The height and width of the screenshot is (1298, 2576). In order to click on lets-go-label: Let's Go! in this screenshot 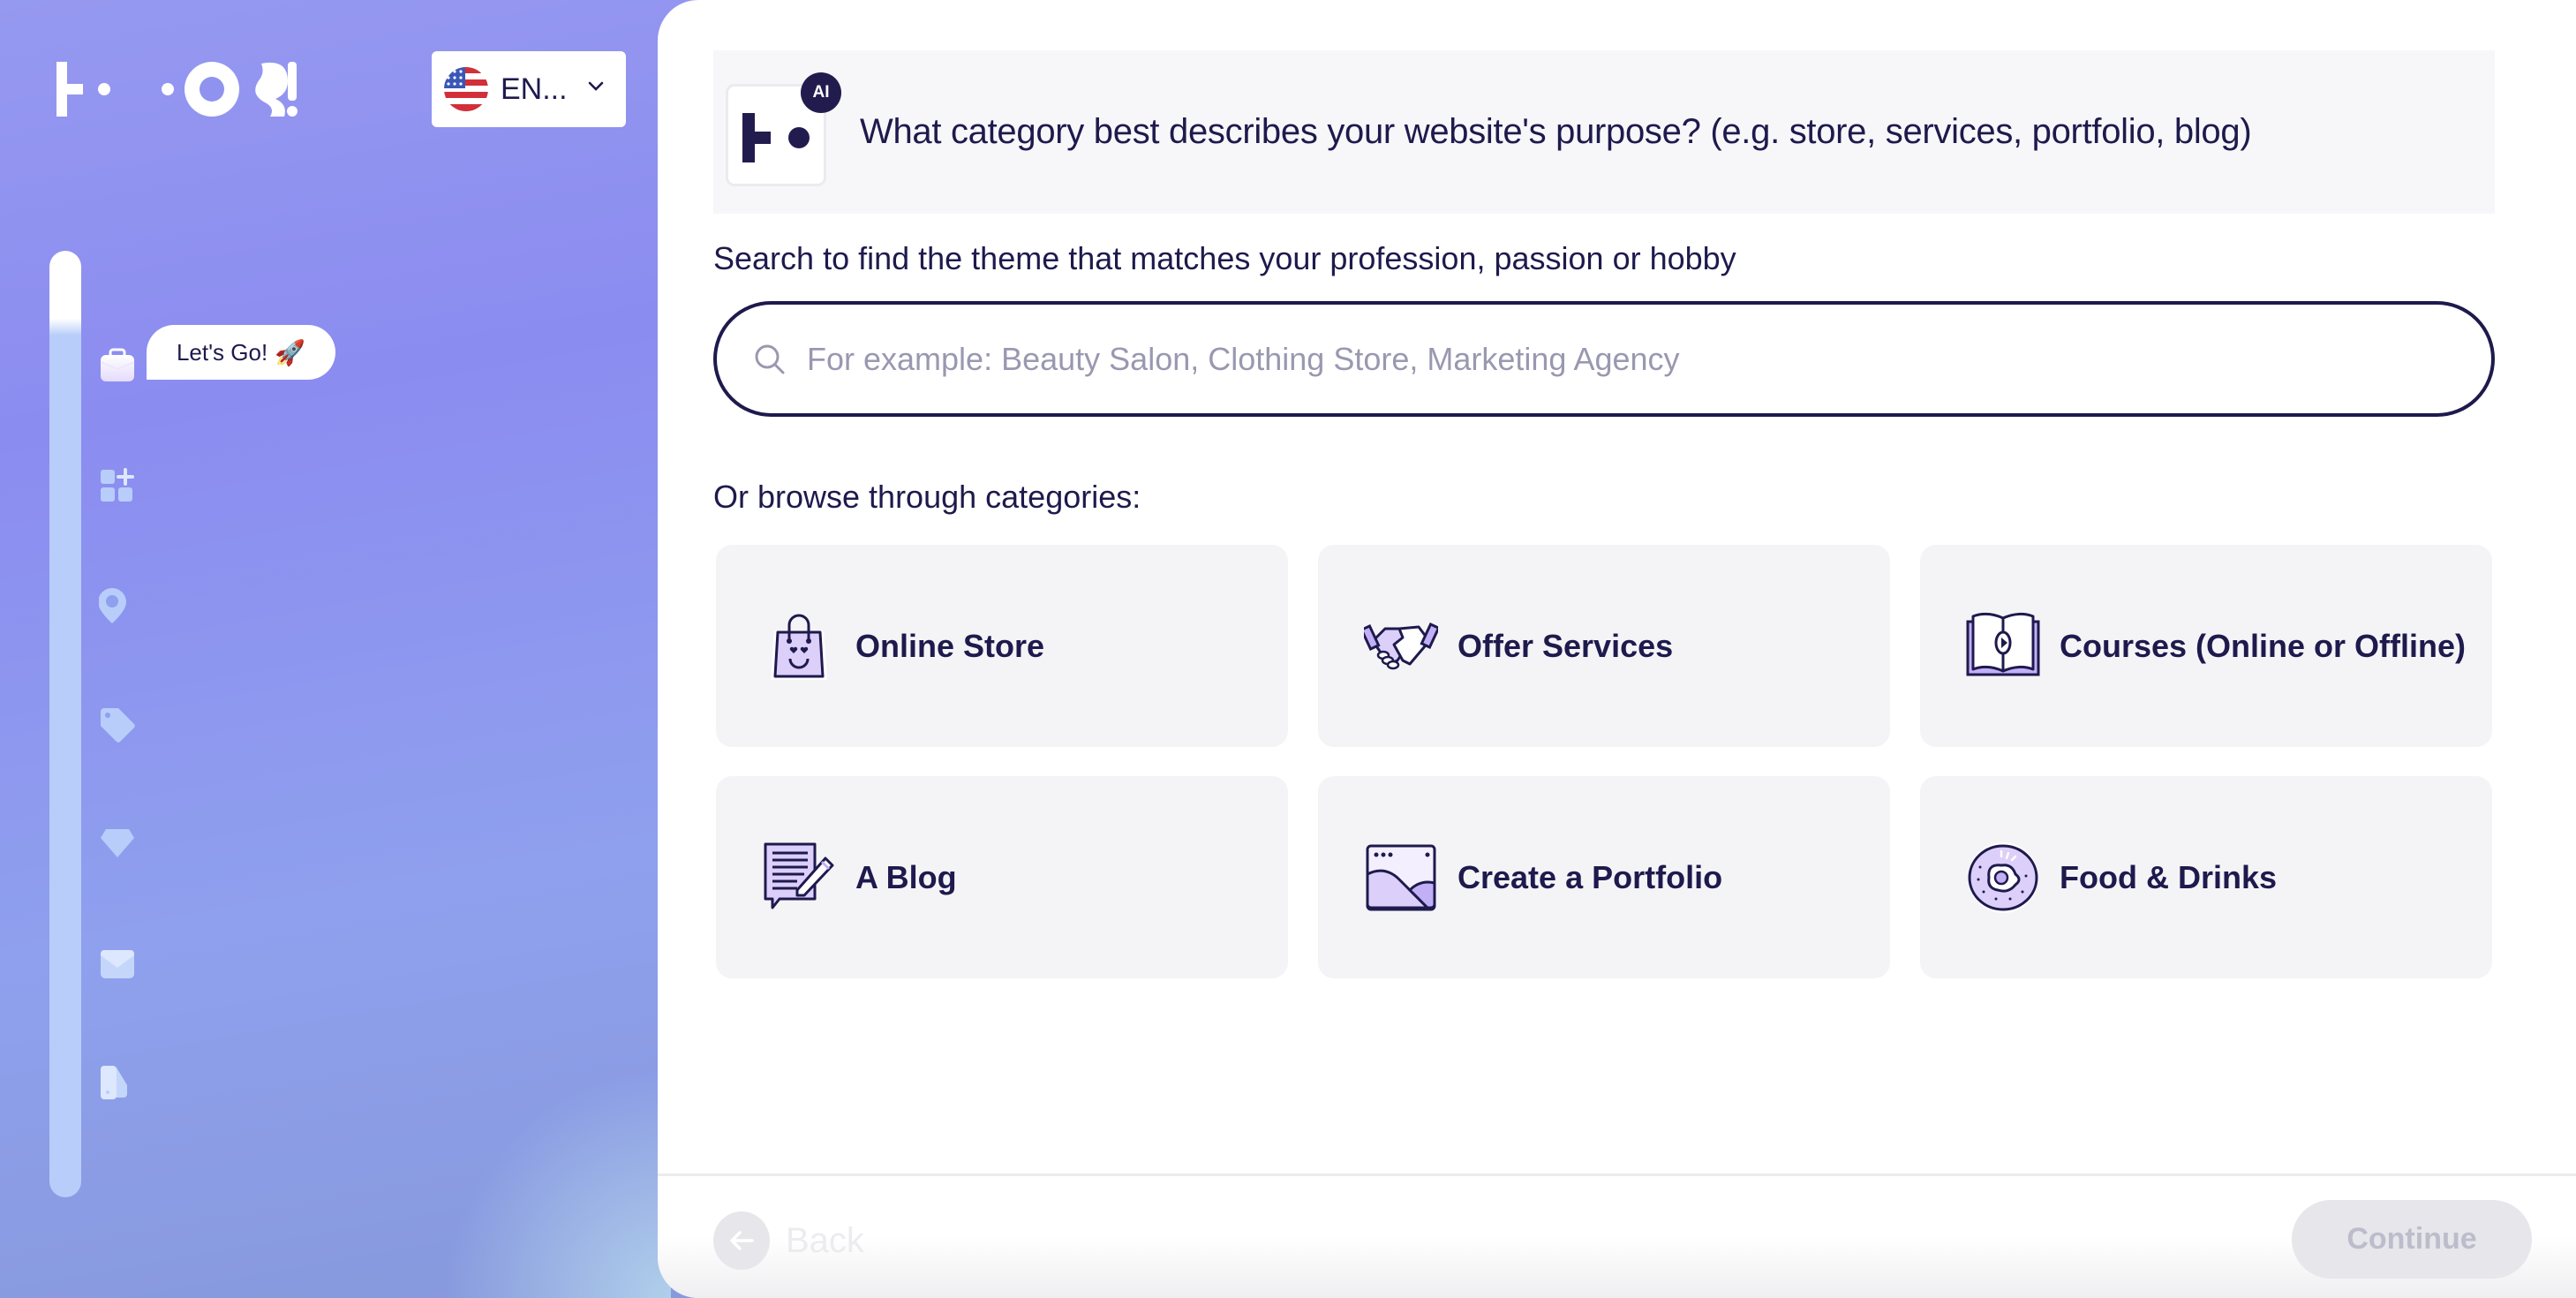, I will do `click(222, 352)`.